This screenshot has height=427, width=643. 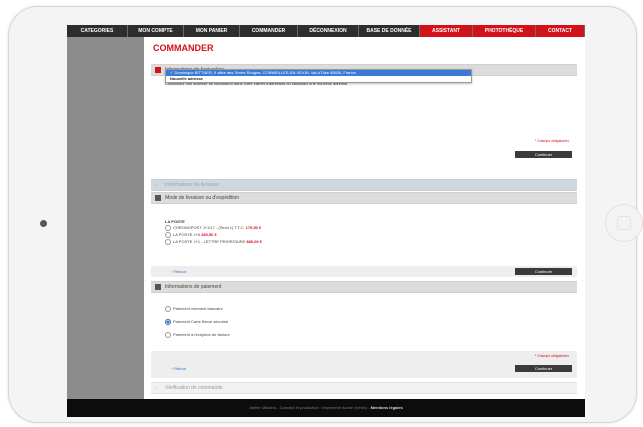 I want to click on shipping-actions-bar, so click(x=364, y=271).